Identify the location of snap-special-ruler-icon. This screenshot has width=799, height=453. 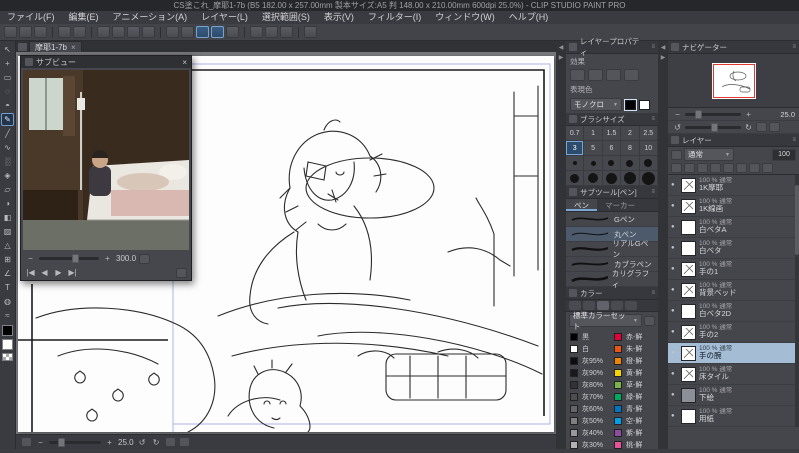
(217, 32).